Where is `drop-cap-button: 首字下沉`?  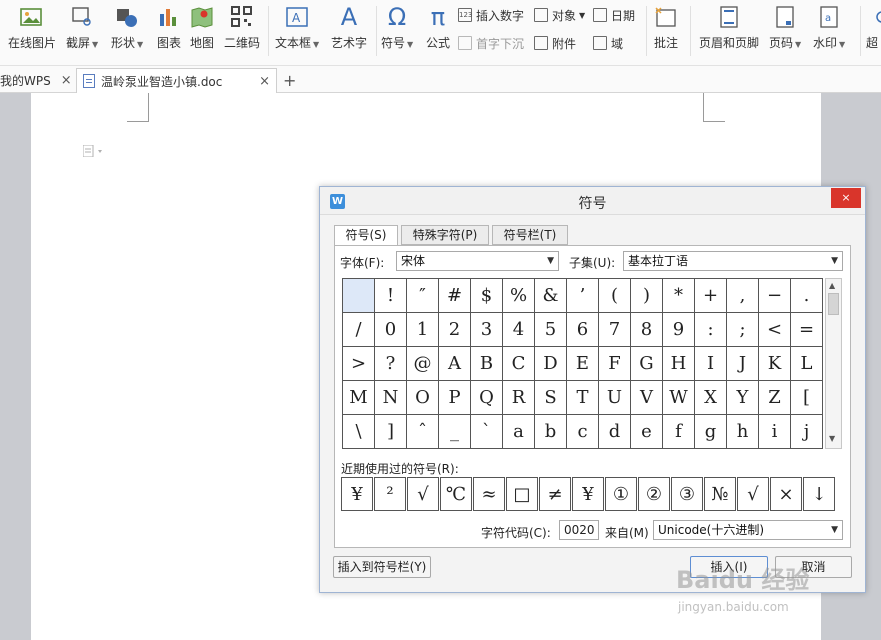 drop-cap-button: 首字下沉 is located at coordinates (491, 43).